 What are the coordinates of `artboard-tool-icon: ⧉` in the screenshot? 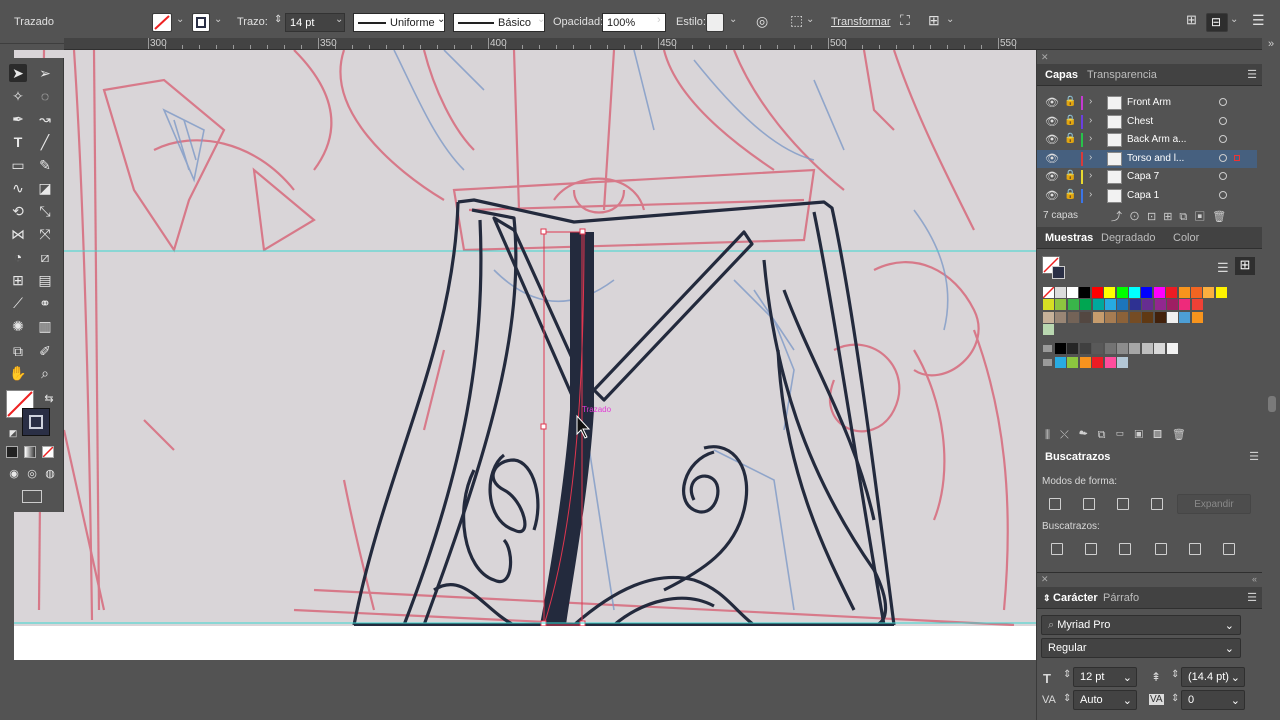 It's located at (18, 351).